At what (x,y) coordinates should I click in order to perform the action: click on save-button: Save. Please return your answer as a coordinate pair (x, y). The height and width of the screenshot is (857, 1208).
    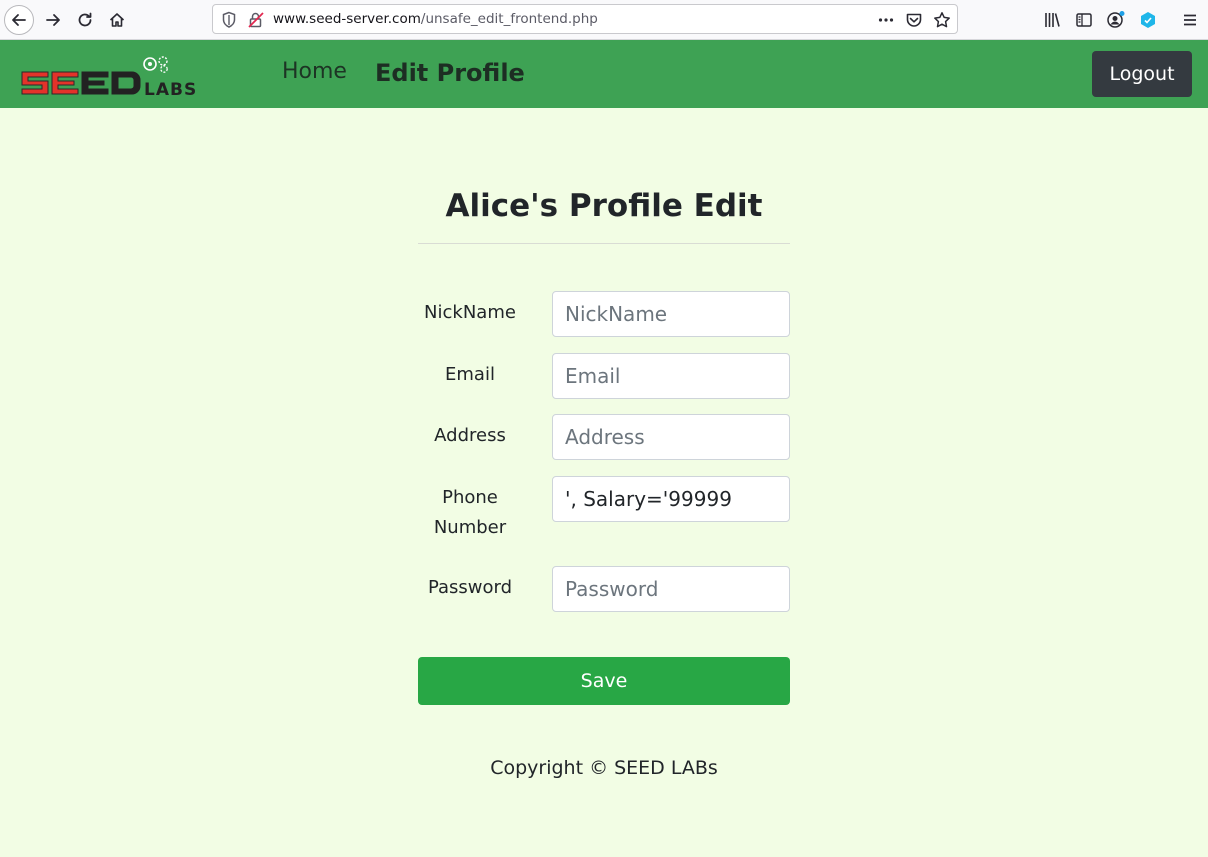
    Looking at the image, I should click on (604, 681).